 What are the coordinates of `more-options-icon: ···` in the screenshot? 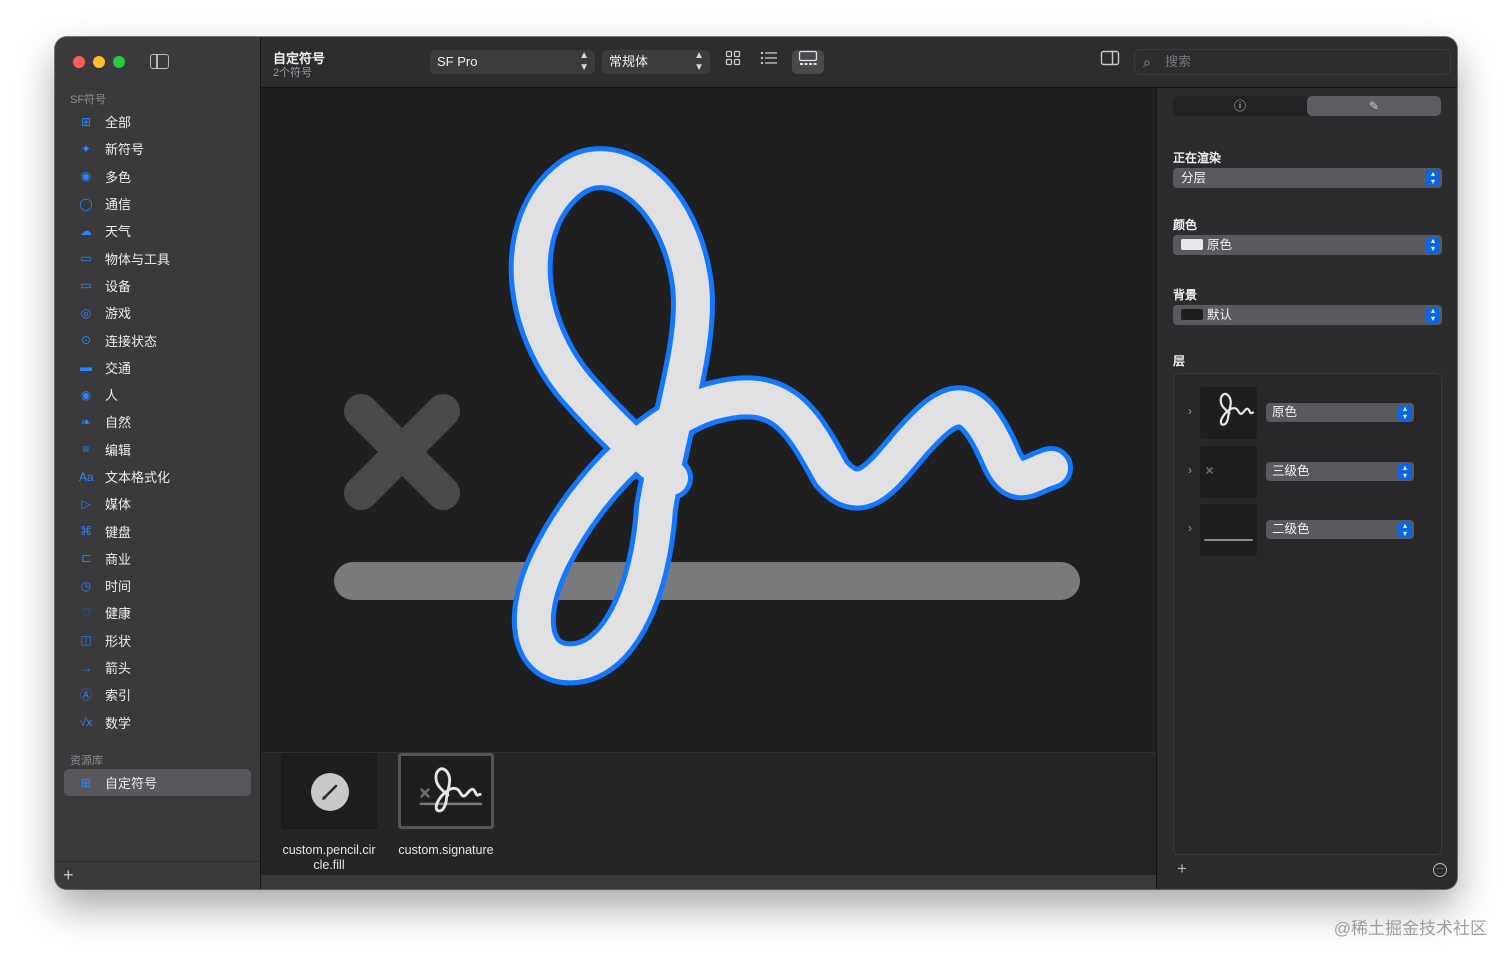 It's located at (1440, 870).